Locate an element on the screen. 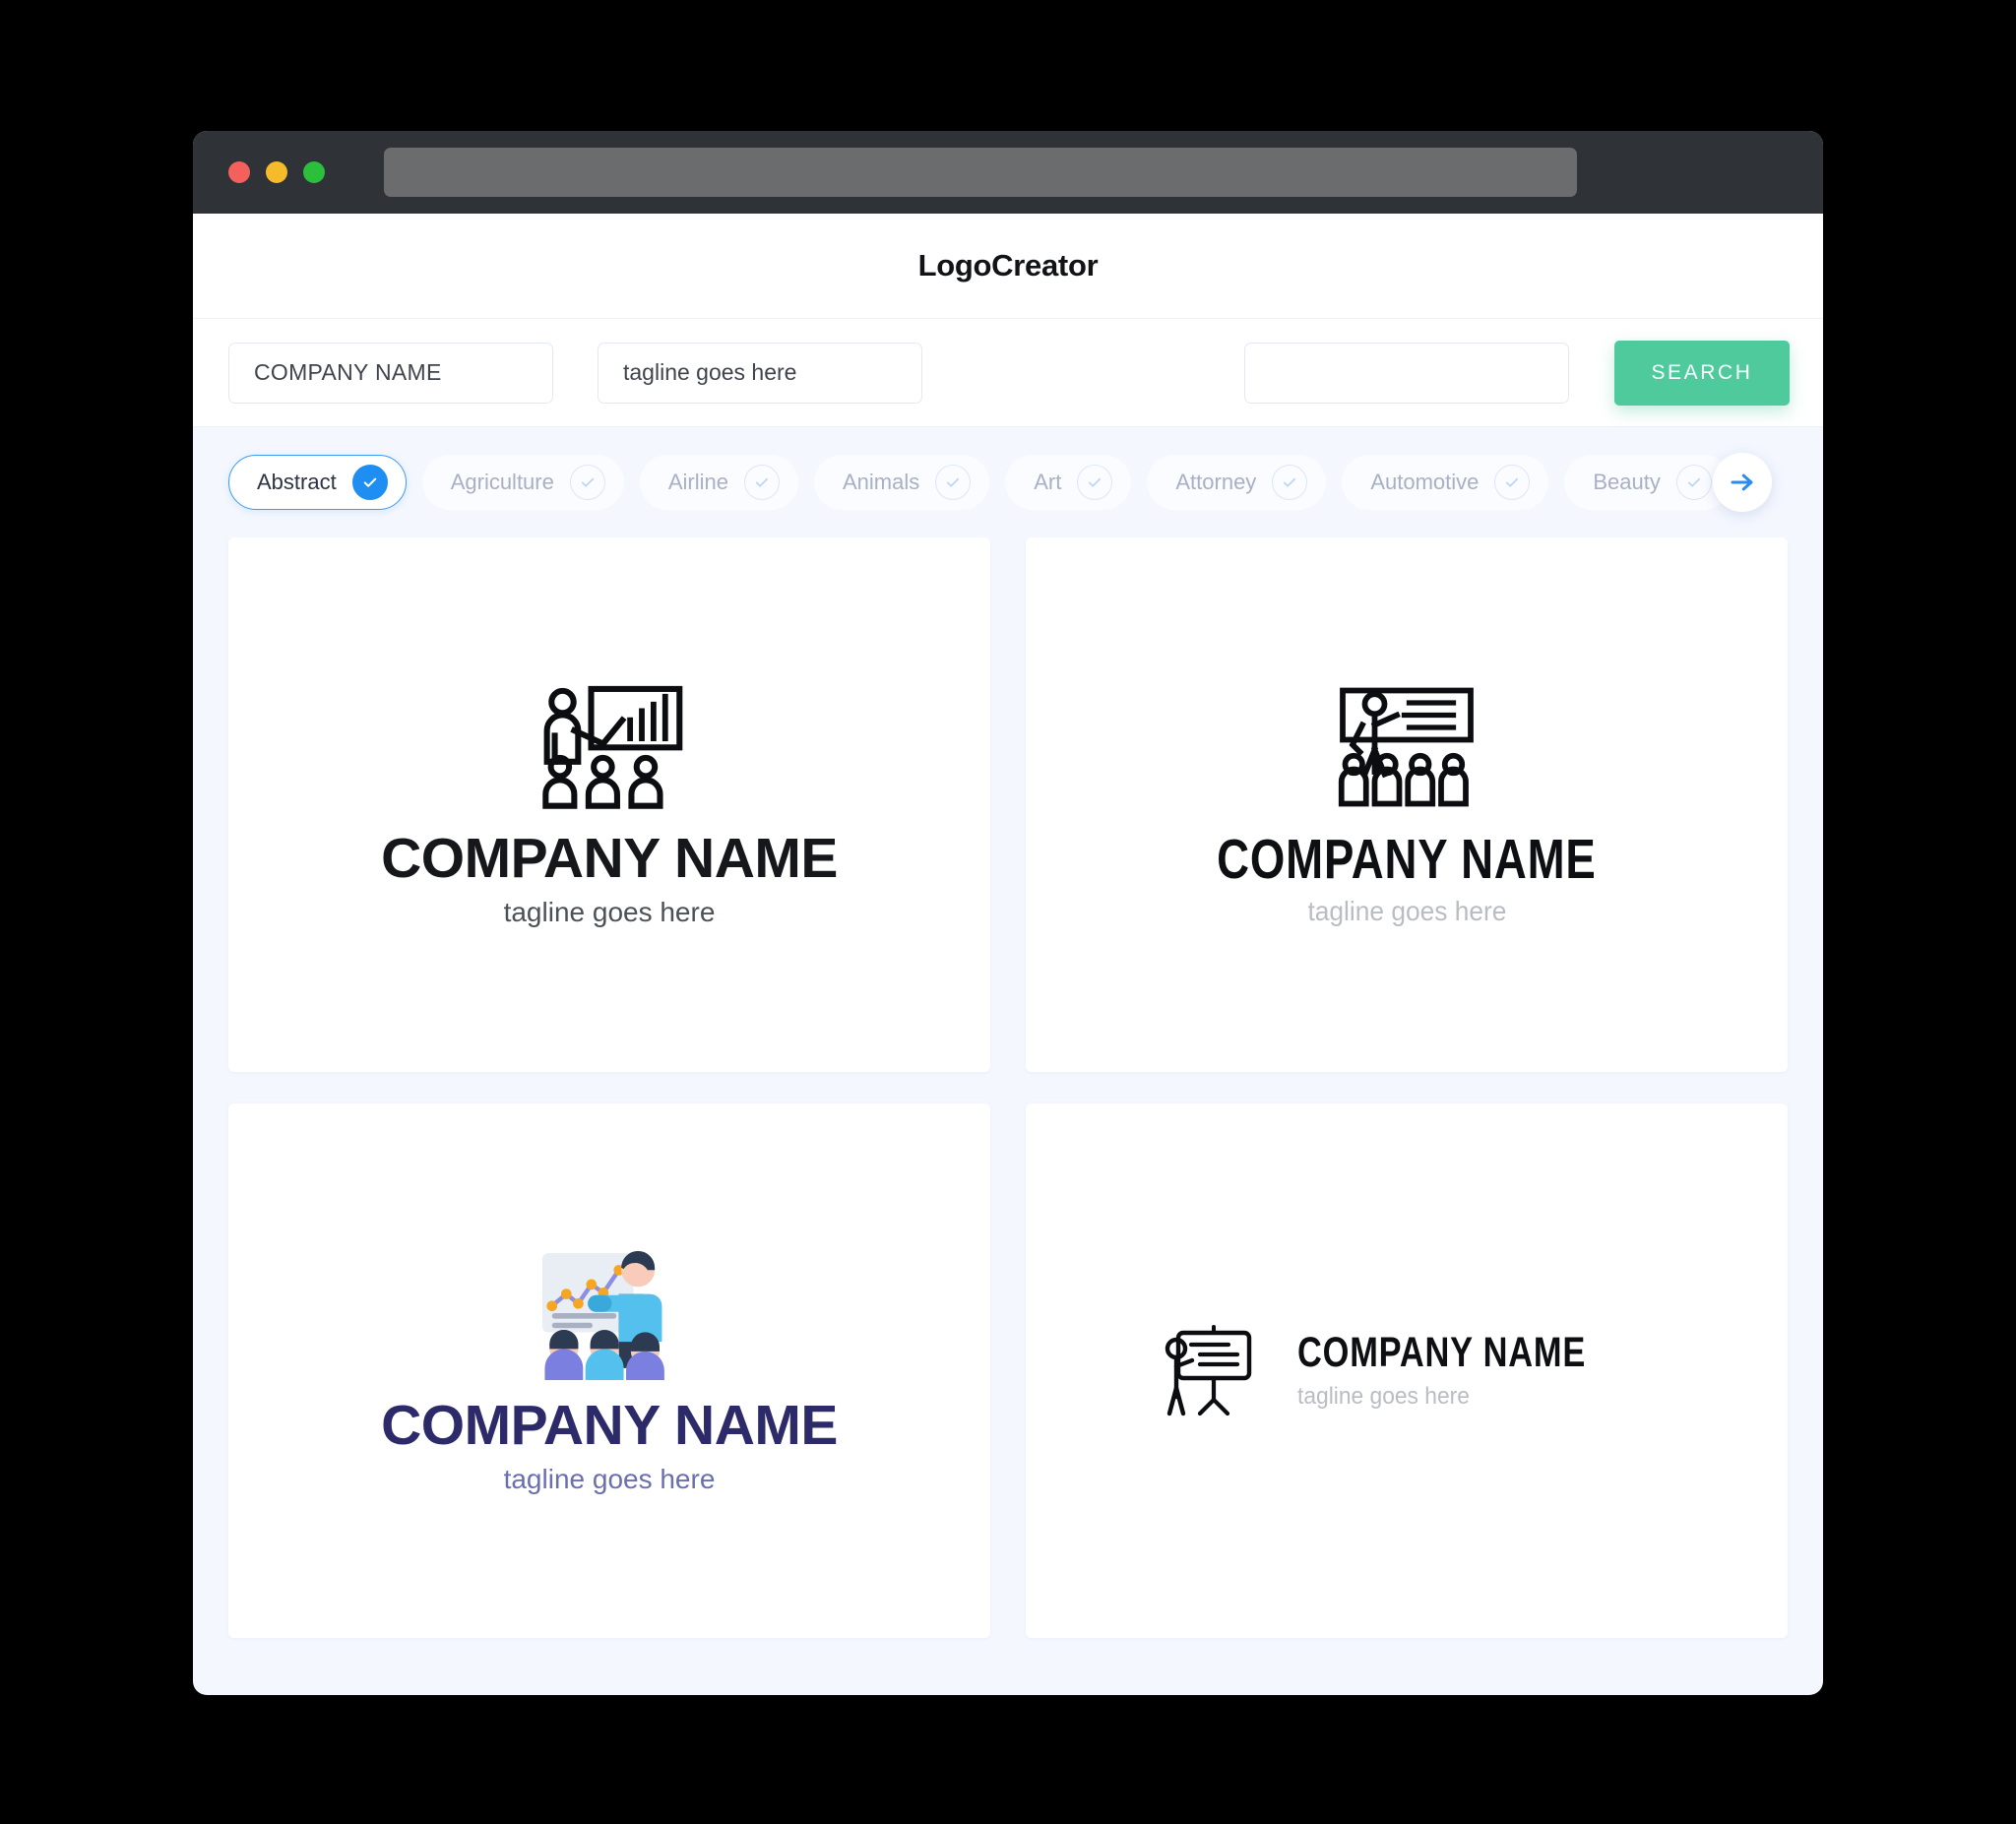 This screenshot has height=1824, width=2016. category-chip-label: Animals is located at coordinates (881, 482).